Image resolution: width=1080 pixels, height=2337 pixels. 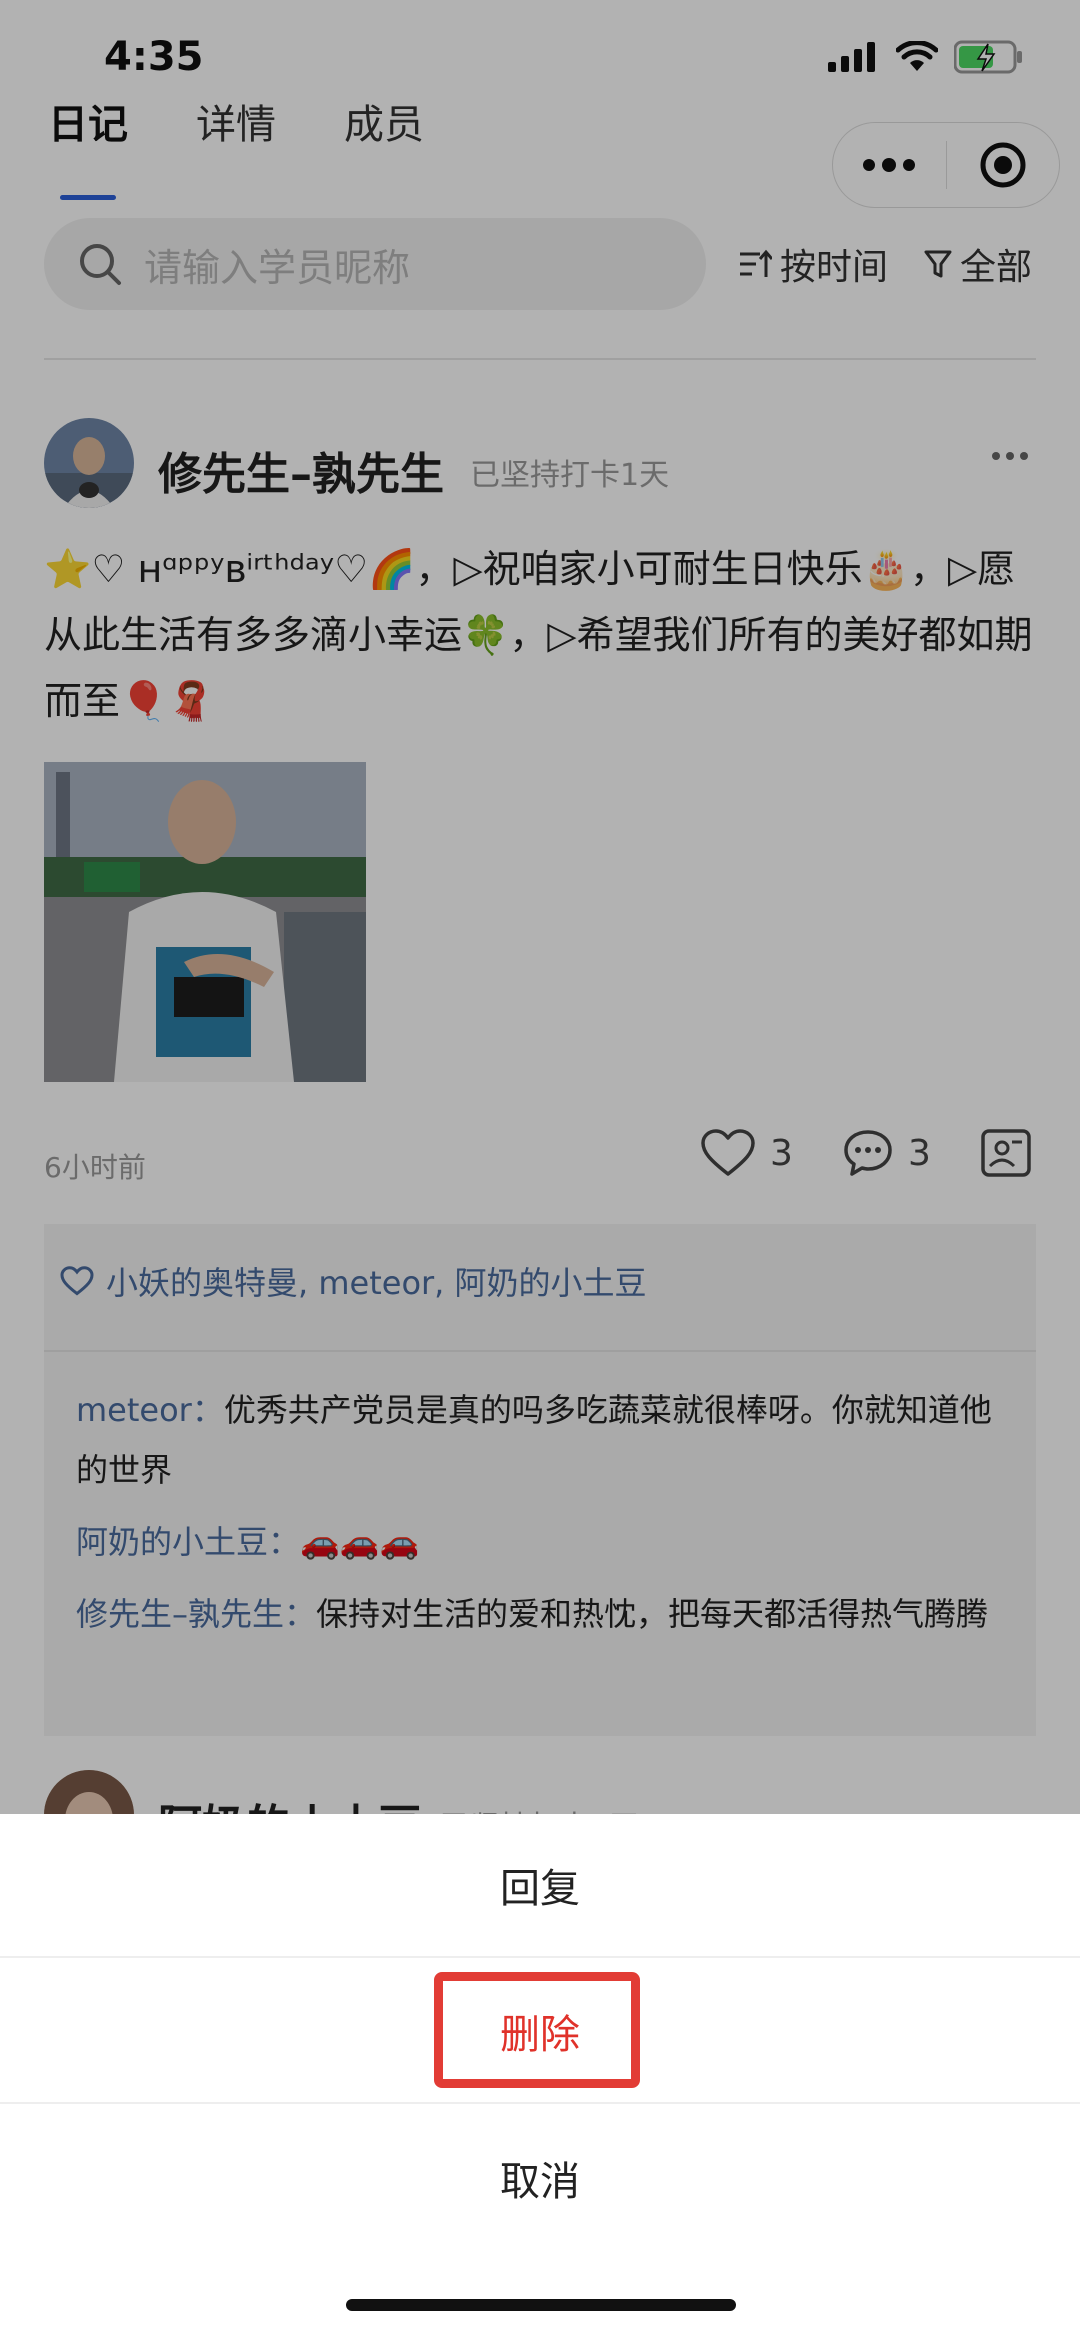 What do you see at coordinates (540, 1886) in the screenshot?
I see `reply-button: 回复` at bounding box center [540, 1886].